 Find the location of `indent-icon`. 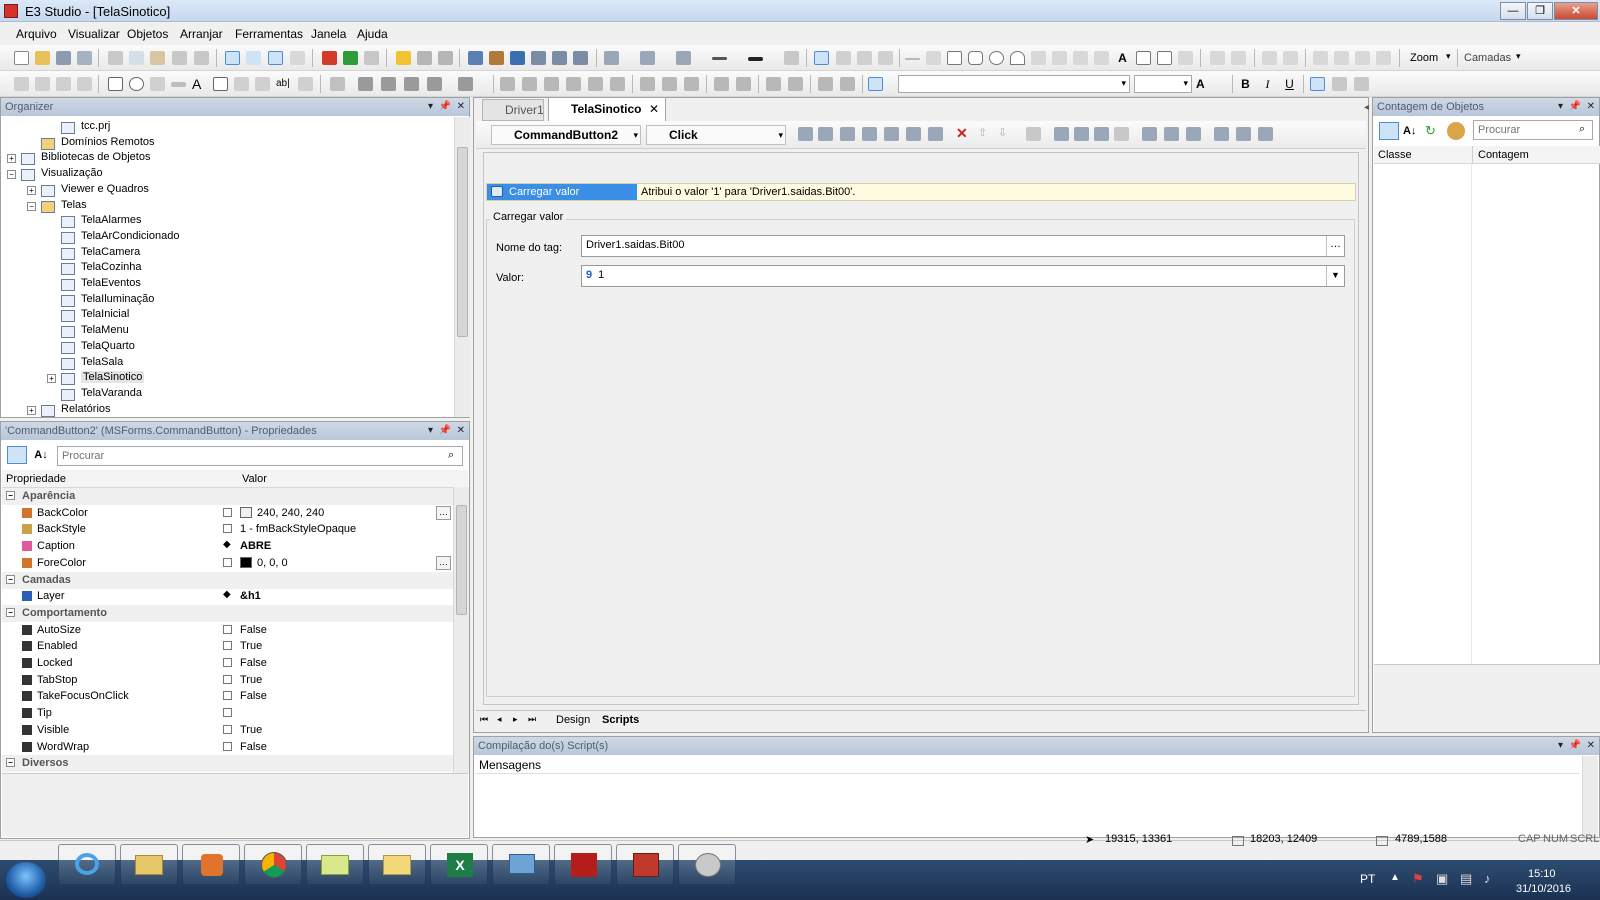

indent-icon is located at coordinates (1221, 134).